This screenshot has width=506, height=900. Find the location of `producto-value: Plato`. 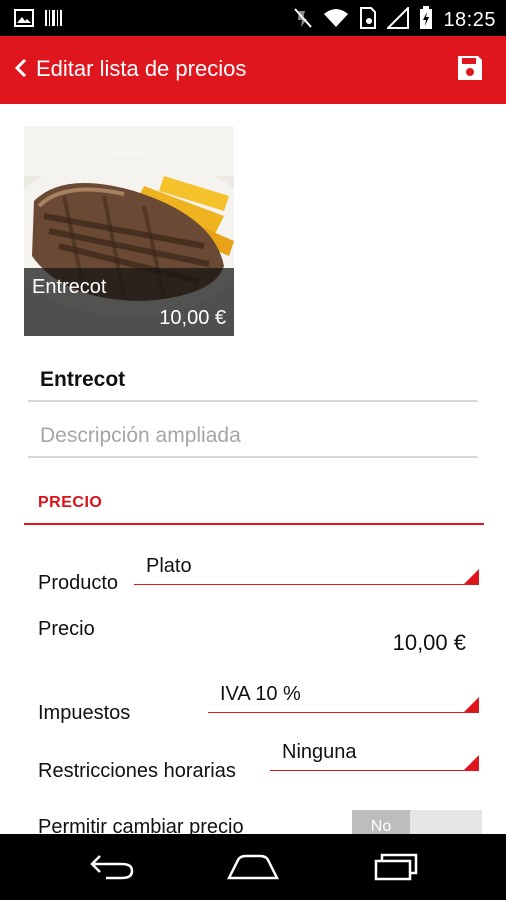

producto-value: Plato is located at coordinates (169, 566).